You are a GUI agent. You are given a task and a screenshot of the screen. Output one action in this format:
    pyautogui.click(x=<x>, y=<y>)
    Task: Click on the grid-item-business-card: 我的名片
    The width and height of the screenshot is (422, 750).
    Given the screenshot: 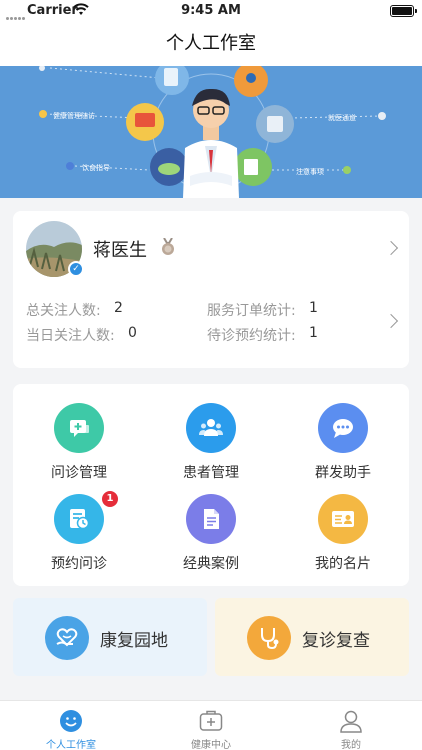 What is the action you would take?
    pyautogui.click(x=343, y=539)
    